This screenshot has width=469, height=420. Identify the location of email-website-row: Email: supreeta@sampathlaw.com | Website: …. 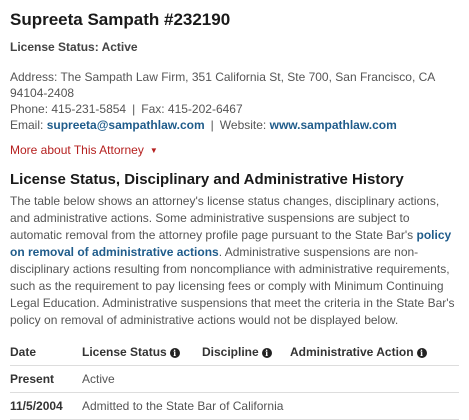
(234, 125).